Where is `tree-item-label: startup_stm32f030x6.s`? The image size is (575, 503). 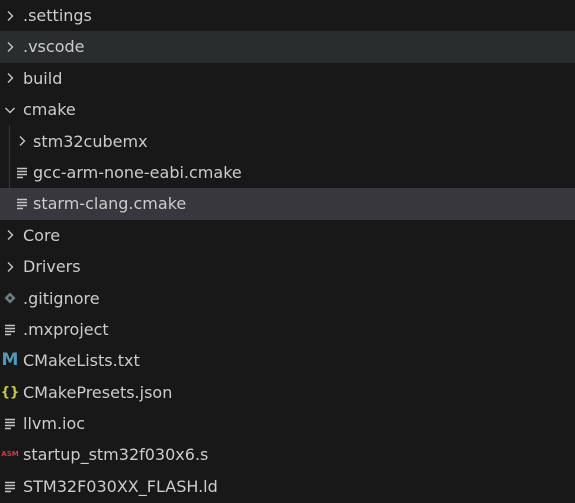
tree-item-label: startup_stm32f030x6.s is located at coordinates (116, 455).